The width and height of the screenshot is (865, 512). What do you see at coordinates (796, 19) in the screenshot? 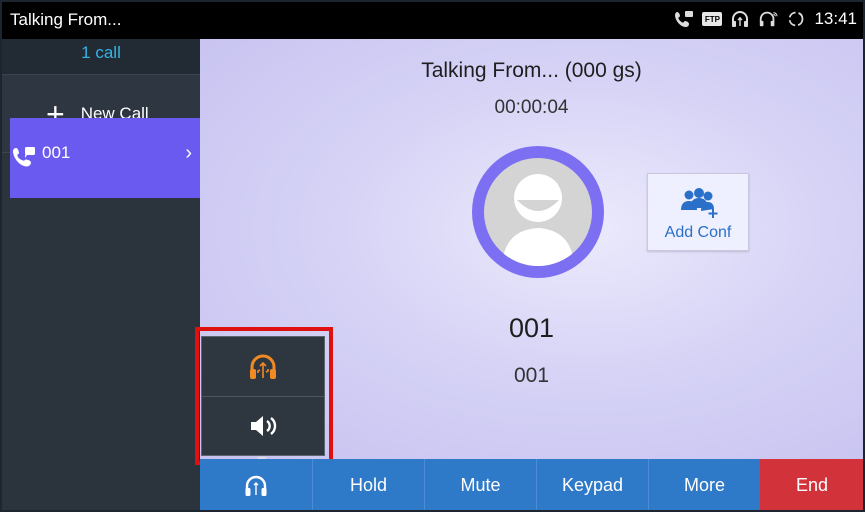
I see `sync-icon` at bounding box center [796, 19].